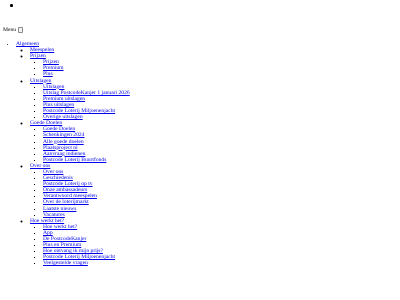 The image size is (400, 300). Describe the element at coordinates (21, 30) in the screenshot. I see `menu-toggle-button` at that location.